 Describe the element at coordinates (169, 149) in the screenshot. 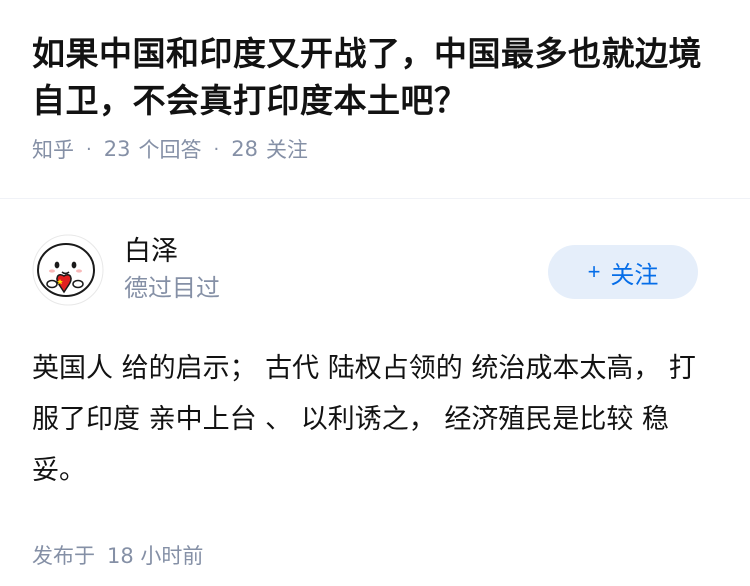

I see `answer-count-label: 个回答` at that location.